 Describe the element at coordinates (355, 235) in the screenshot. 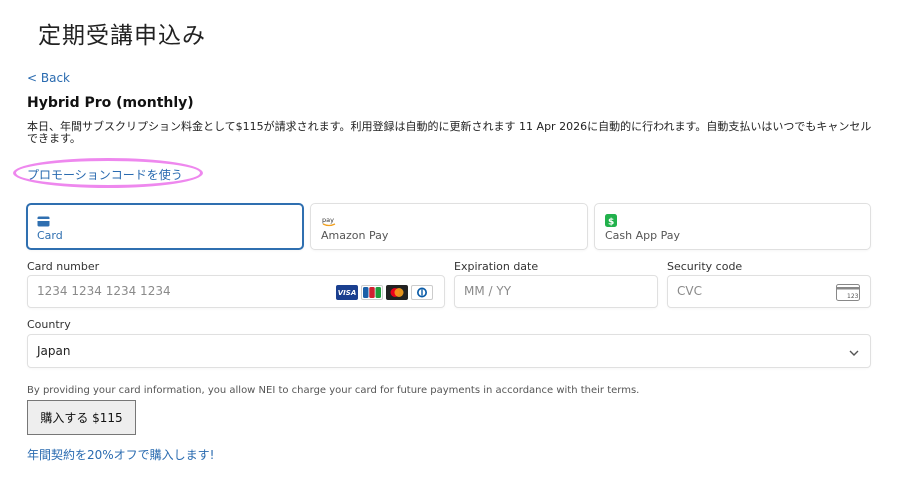

I see `payment-tab-amazon-pay-label: Amazon Pay` at that location.